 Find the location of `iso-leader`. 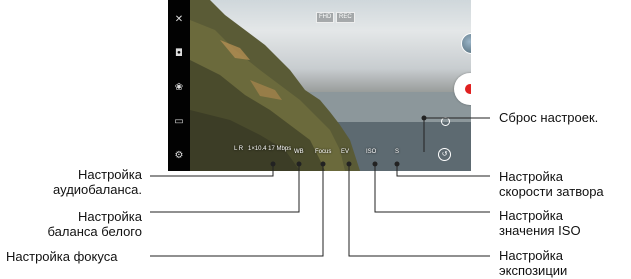

iso-leader is located at coordinates (432, 188).